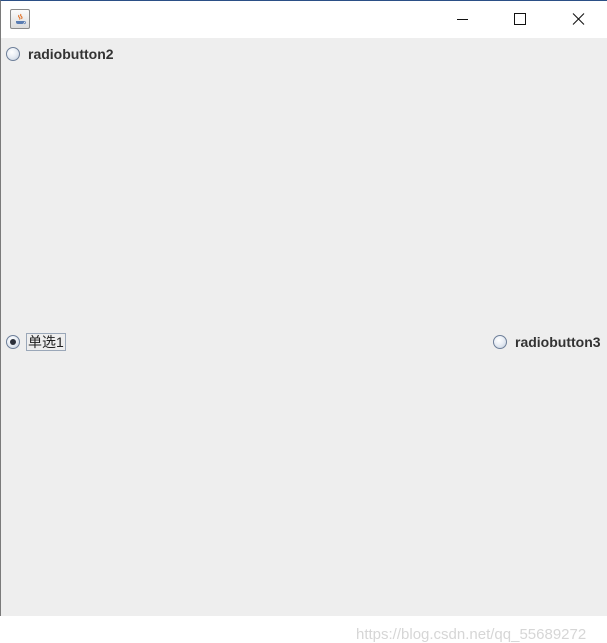  I want to click on title-bar, so click(304, 19).